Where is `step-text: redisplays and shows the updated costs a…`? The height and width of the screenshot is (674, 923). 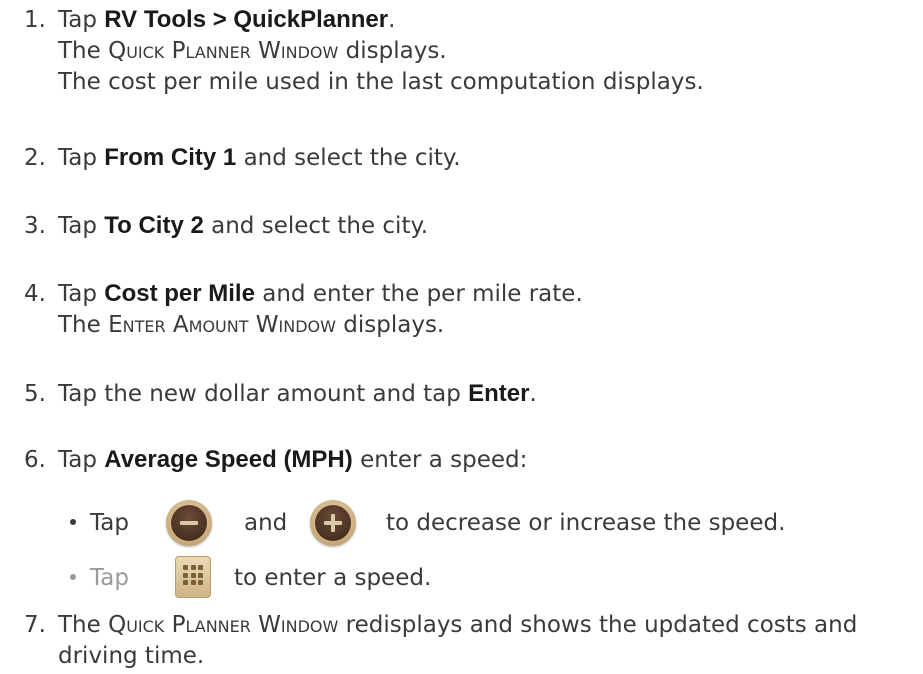 step-text: redisplays and shows the updated costs a… is located at coordinates (598, 625).